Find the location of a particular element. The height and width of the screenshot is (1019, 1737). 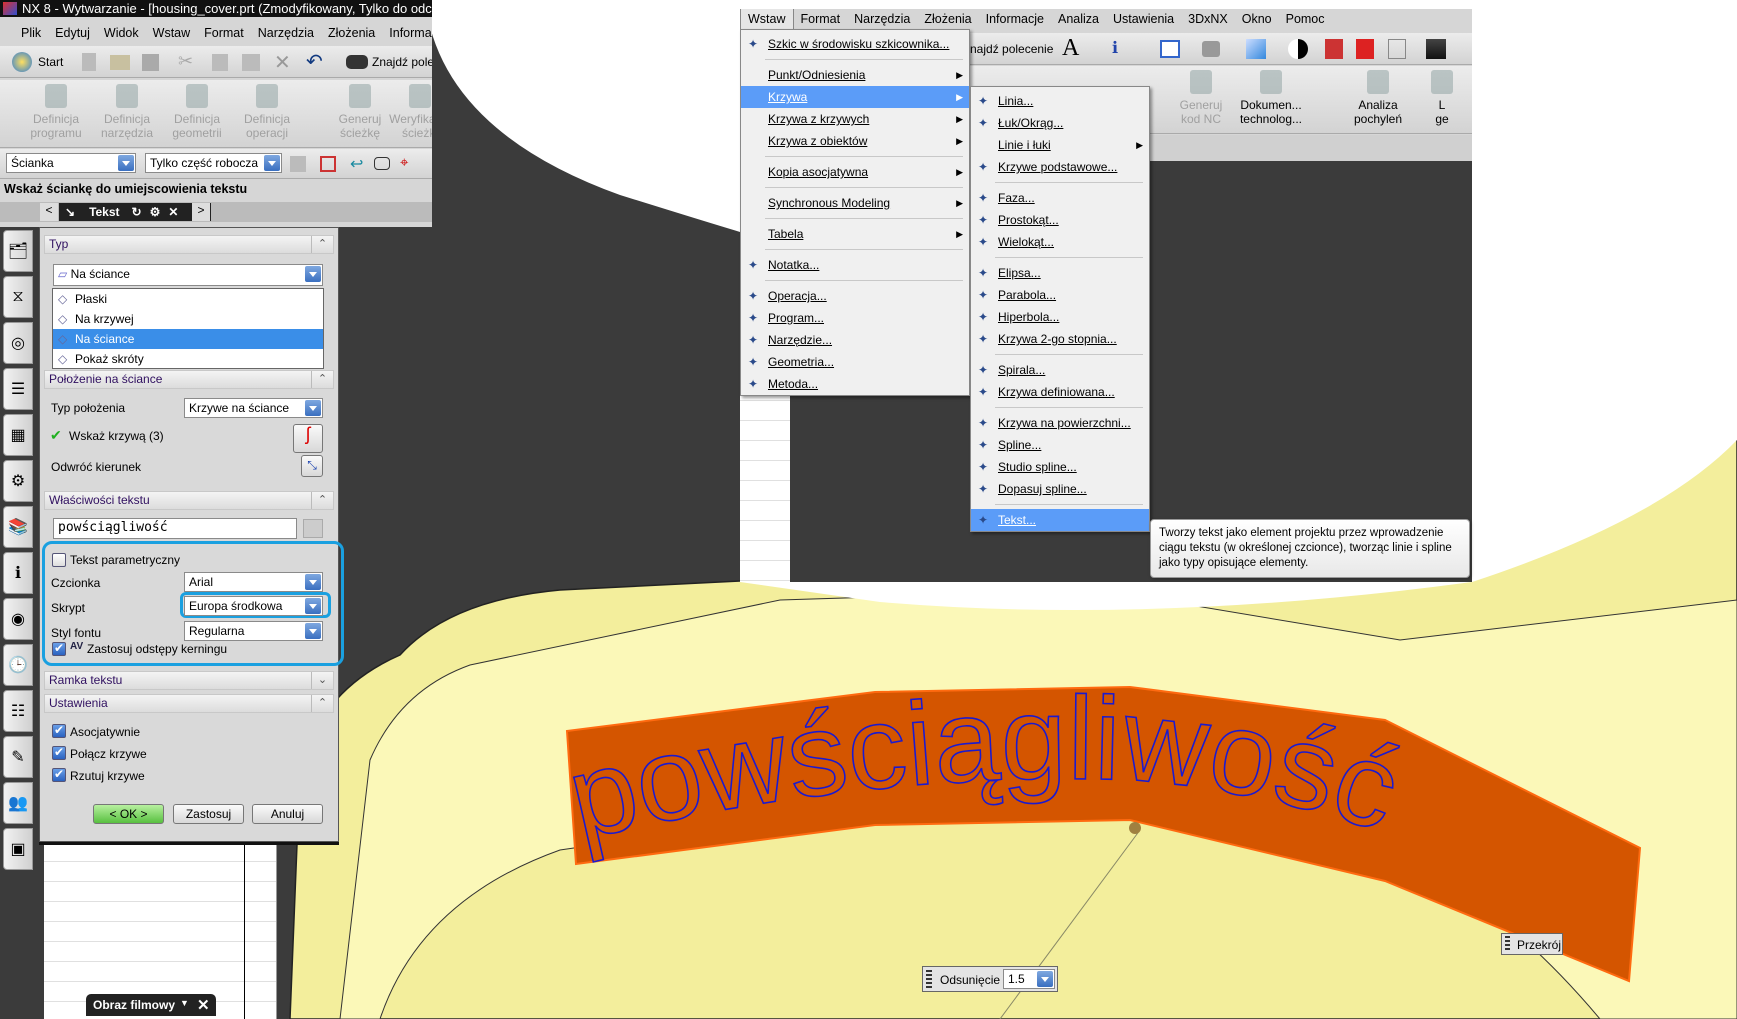

return-icon: ↩ is located at coordinates (356, 164).